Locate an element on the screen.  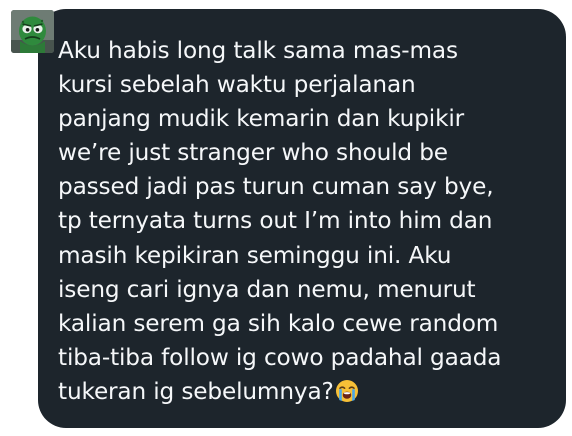
sender-avatar is located at coordinates (32, 31).